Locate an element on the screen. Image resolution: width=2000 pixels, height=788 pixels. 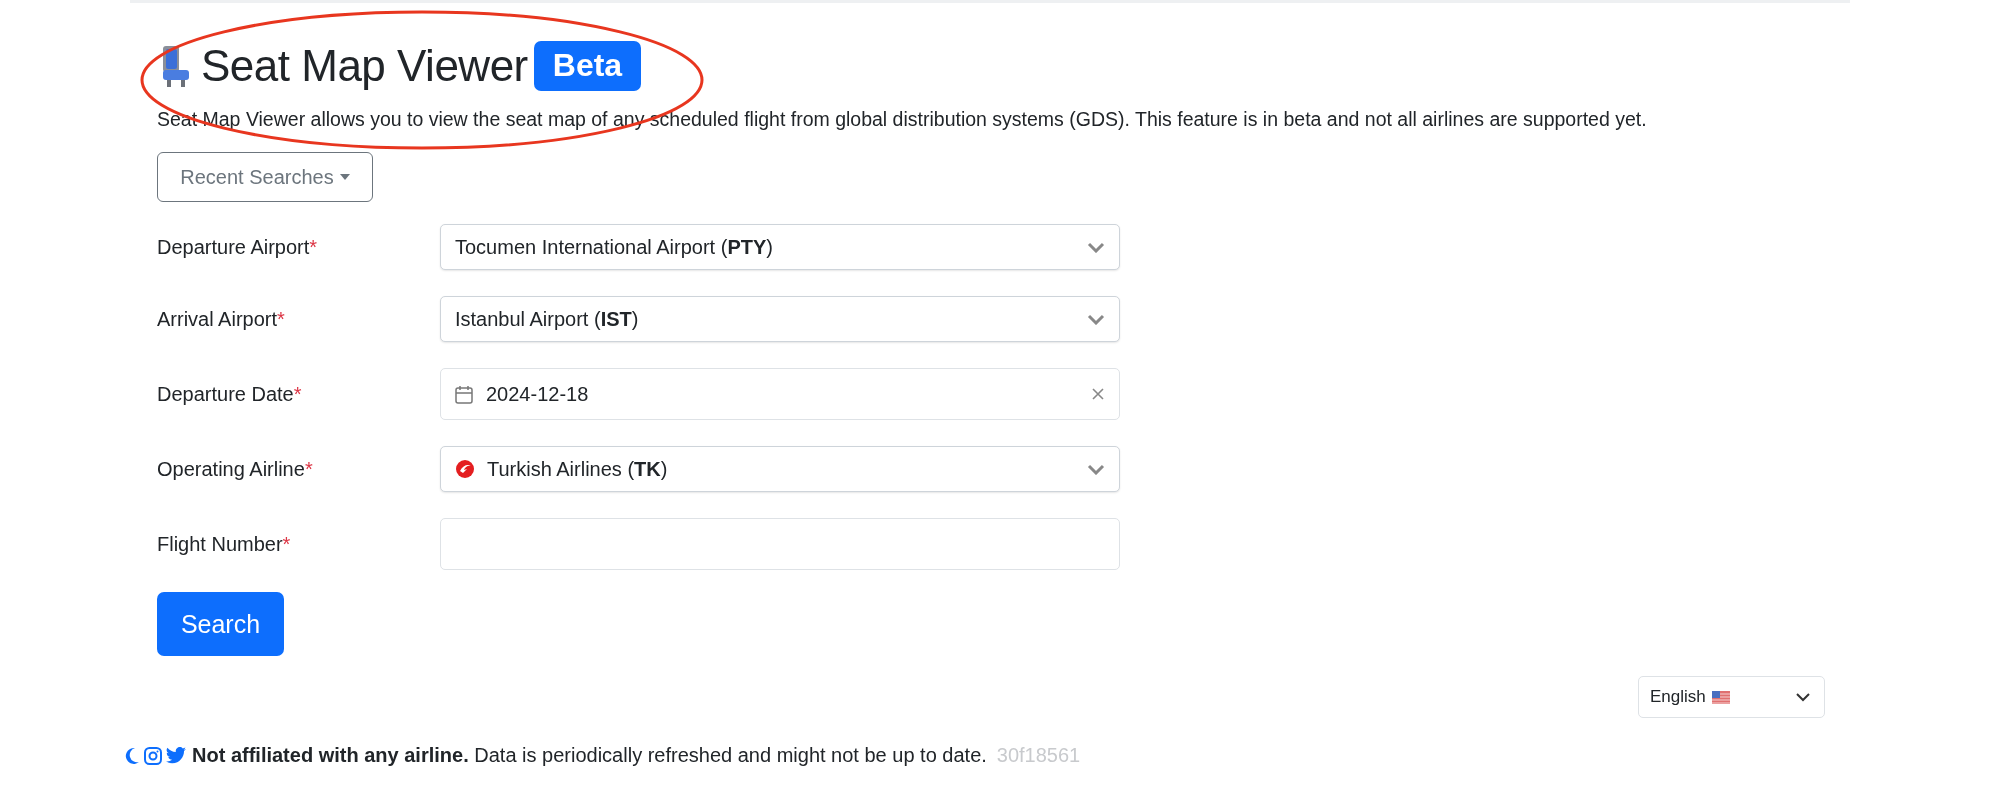
moon-icon is located at coordinates (132, 755).